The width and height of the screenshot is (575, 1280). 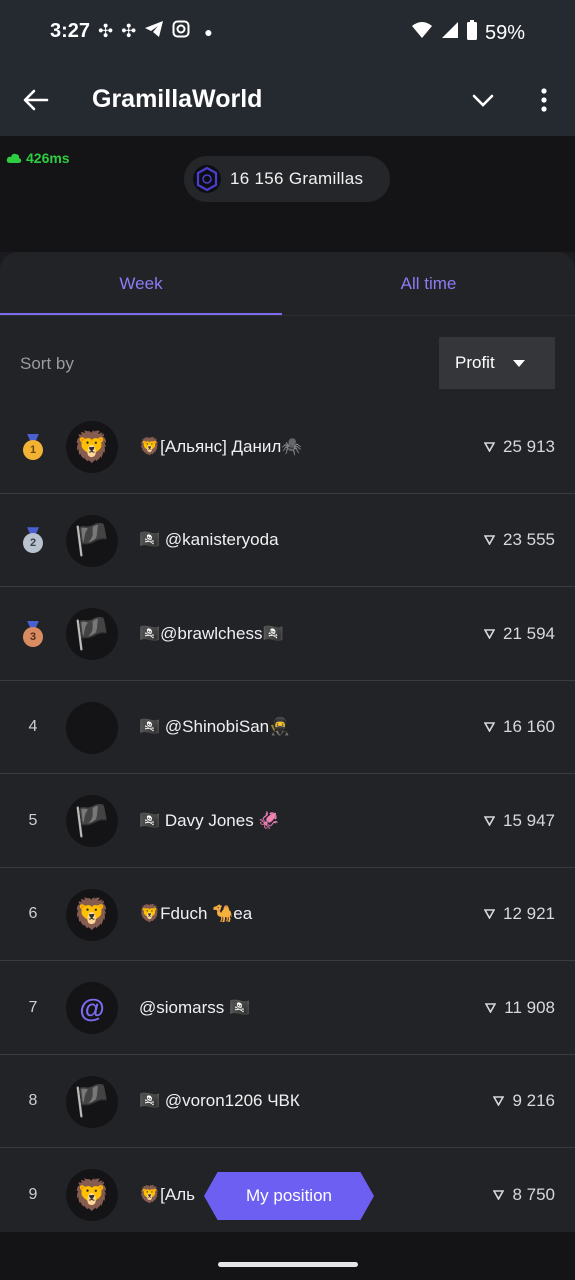 I want to click on player-name: 🏴‍☠️@brawlchess🏴‍☠️, so click(x=211, y=633).